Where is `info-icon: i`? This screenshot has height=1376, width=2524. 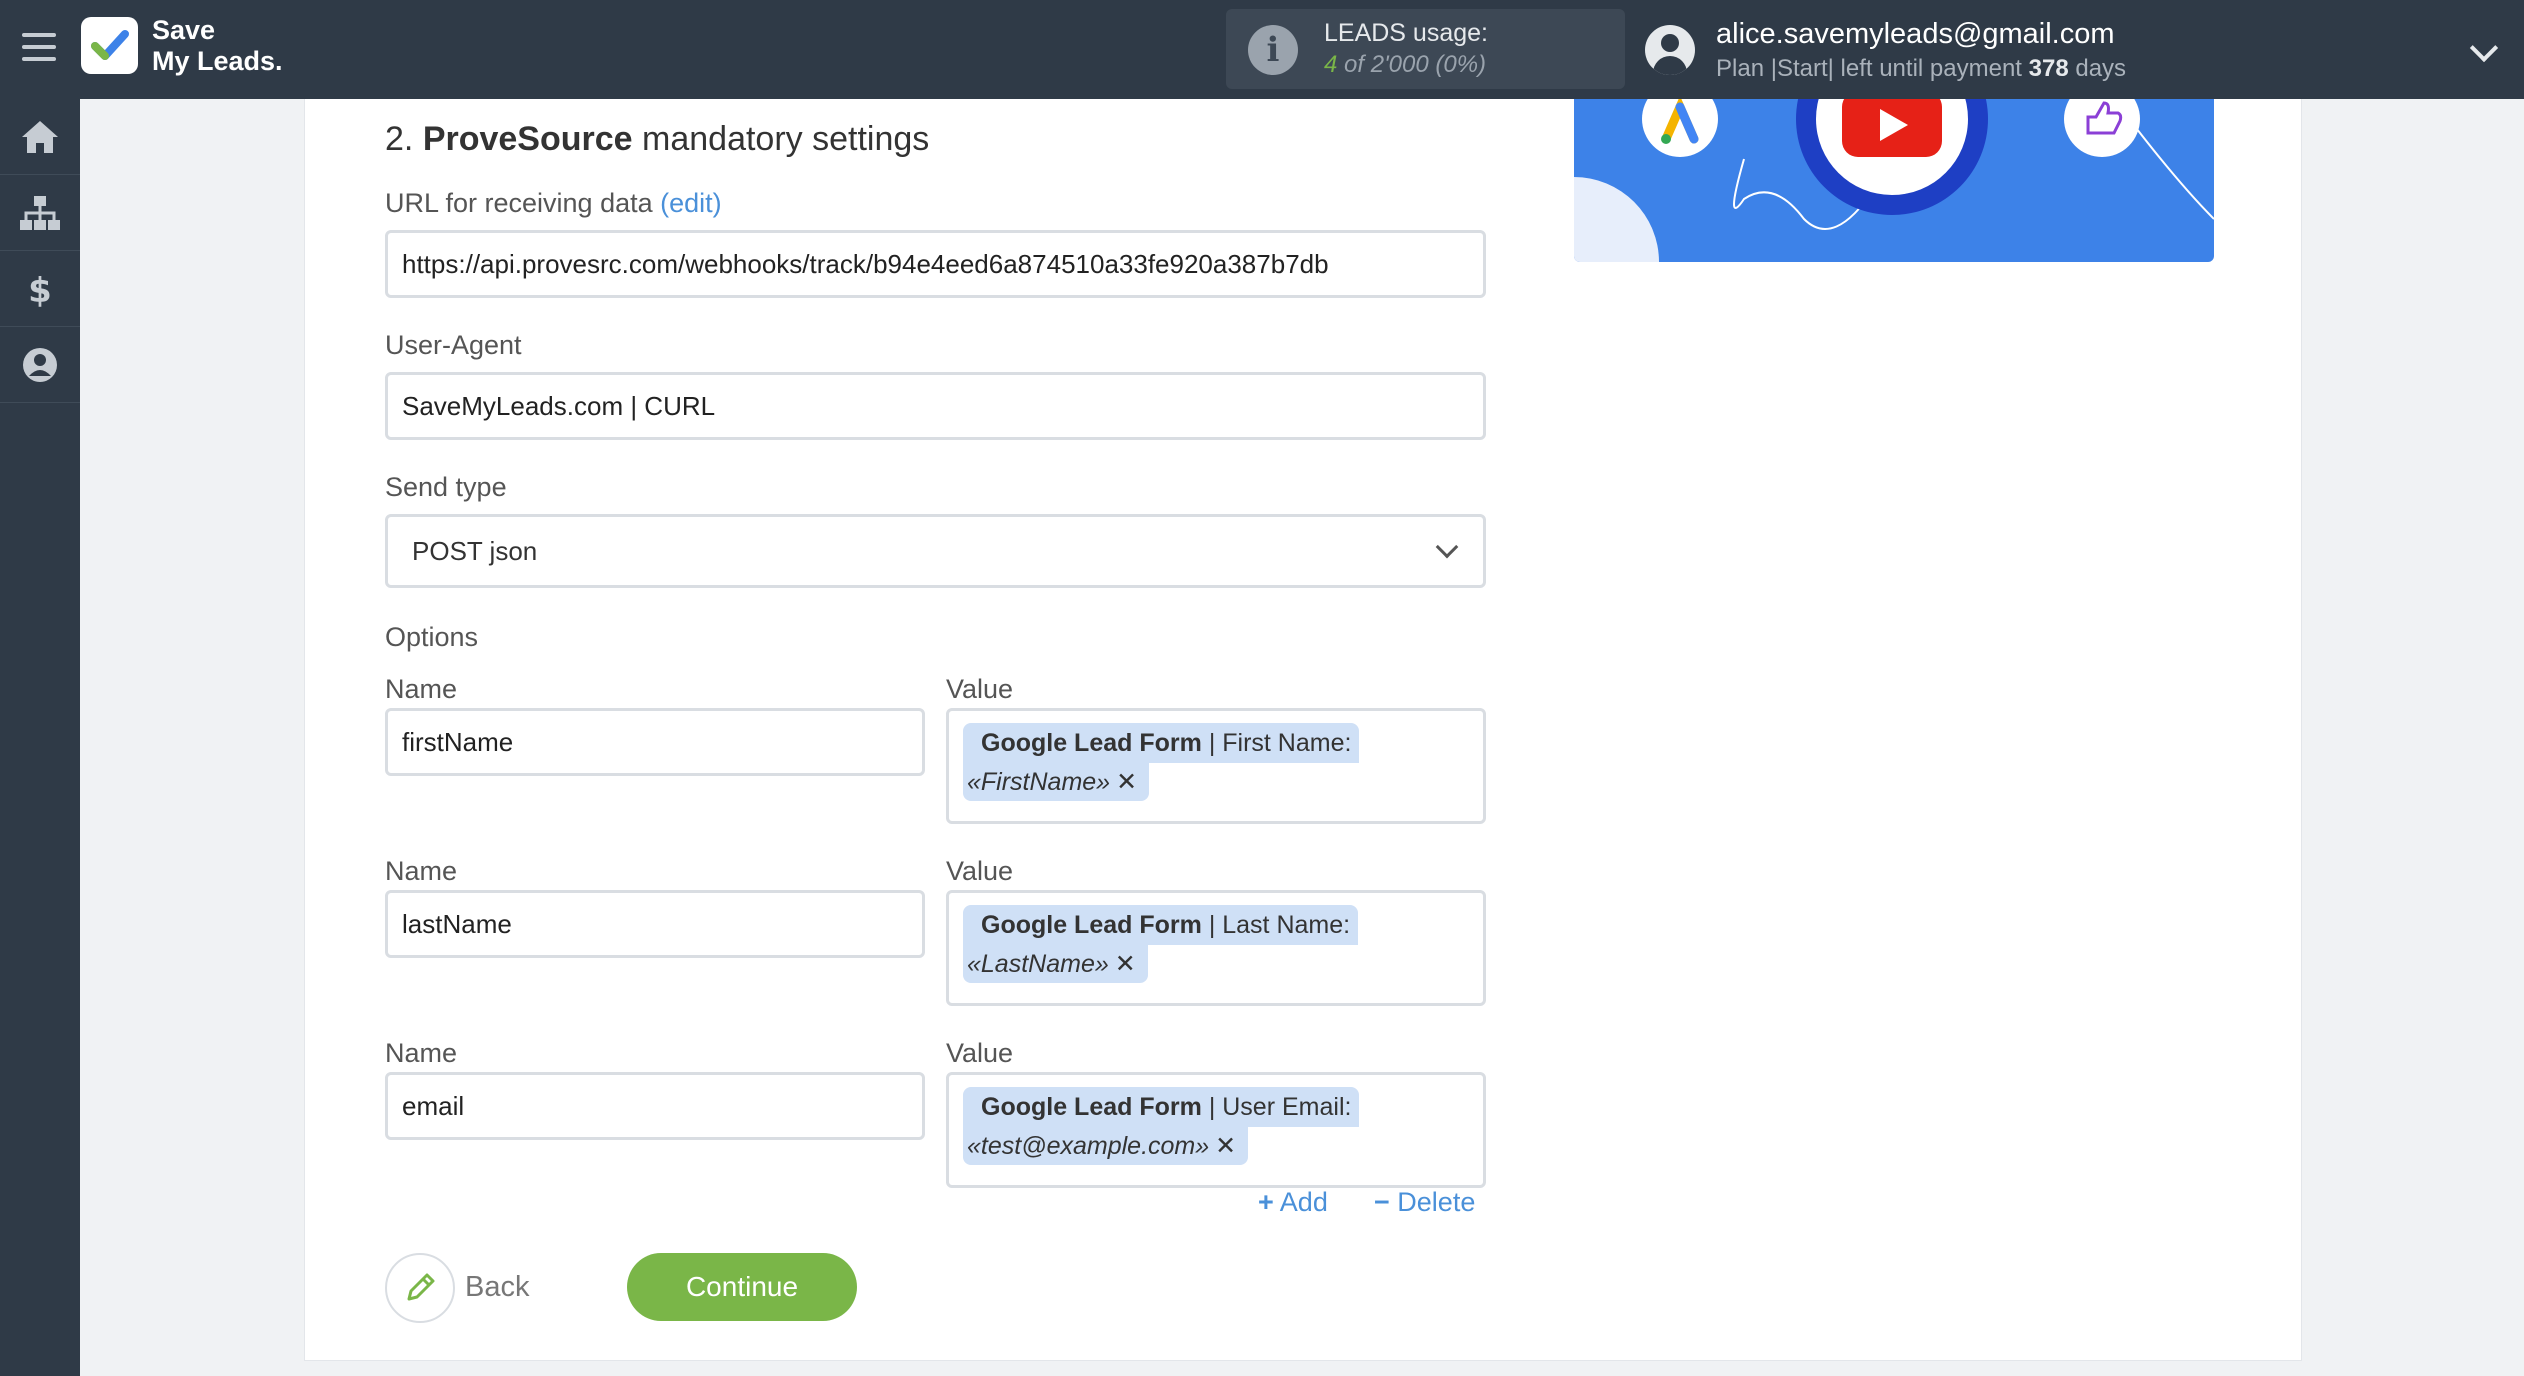
info-icon: i is located at coordinates (1273, 50).